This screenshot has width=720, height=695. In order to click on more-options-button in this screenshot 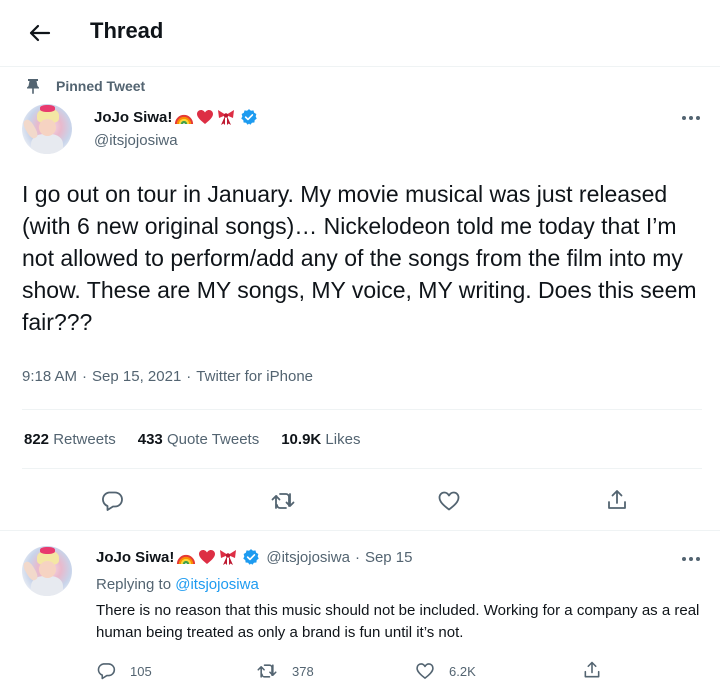, I will do `click(691, 118)`.